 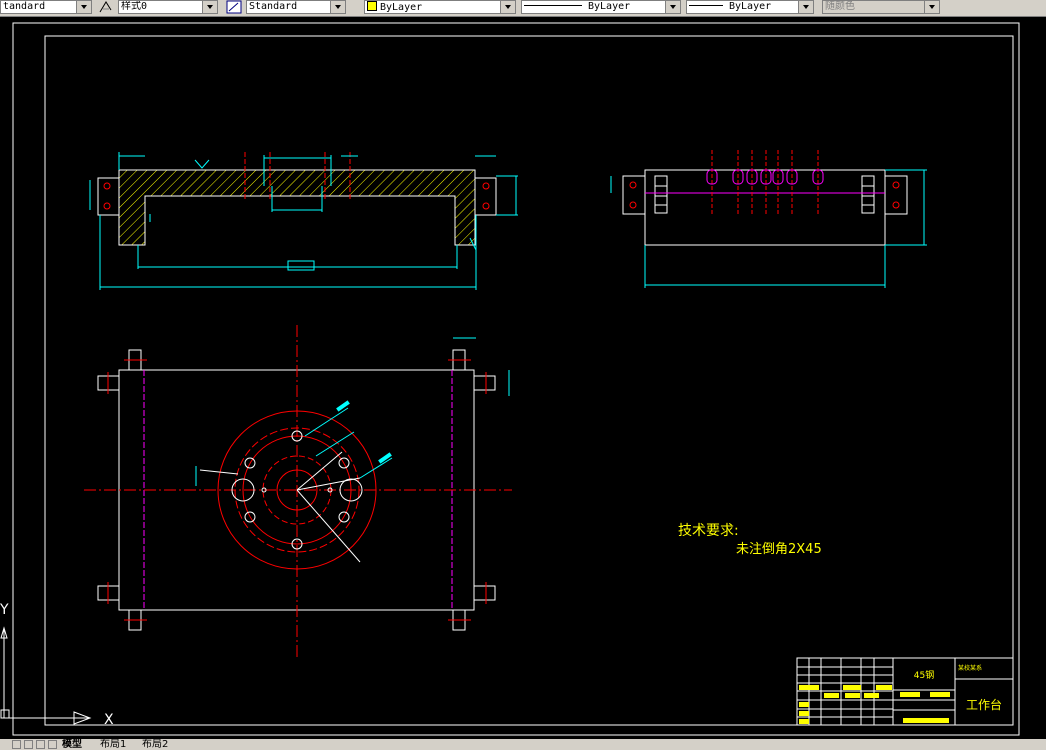 I want to click on ucs-icon: Y X, so click(x=57, y=665).